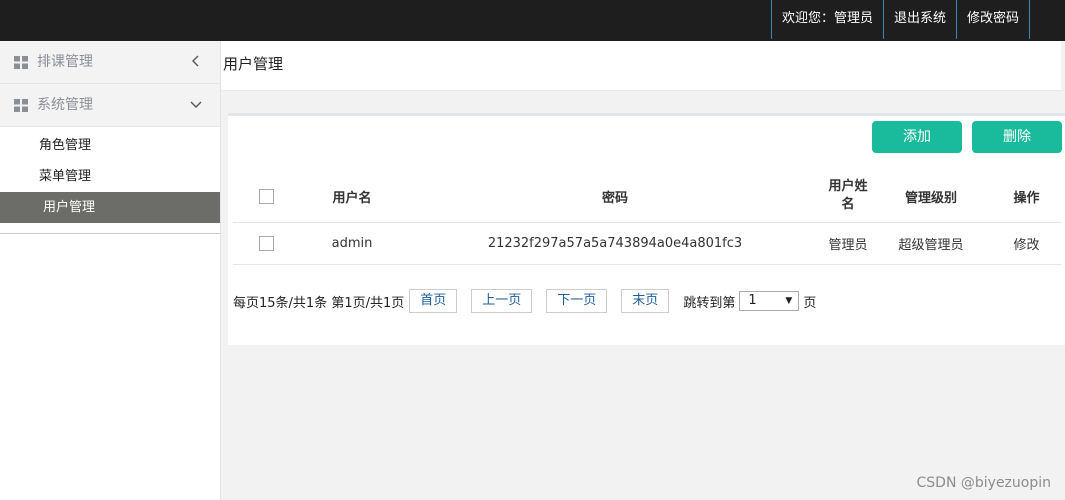 This screenshot has height=500, width=1065. What do you see at coordinates (195, 61) in the screenshot?
I see `chevron-left-icon` at bounding box center [195, 61].